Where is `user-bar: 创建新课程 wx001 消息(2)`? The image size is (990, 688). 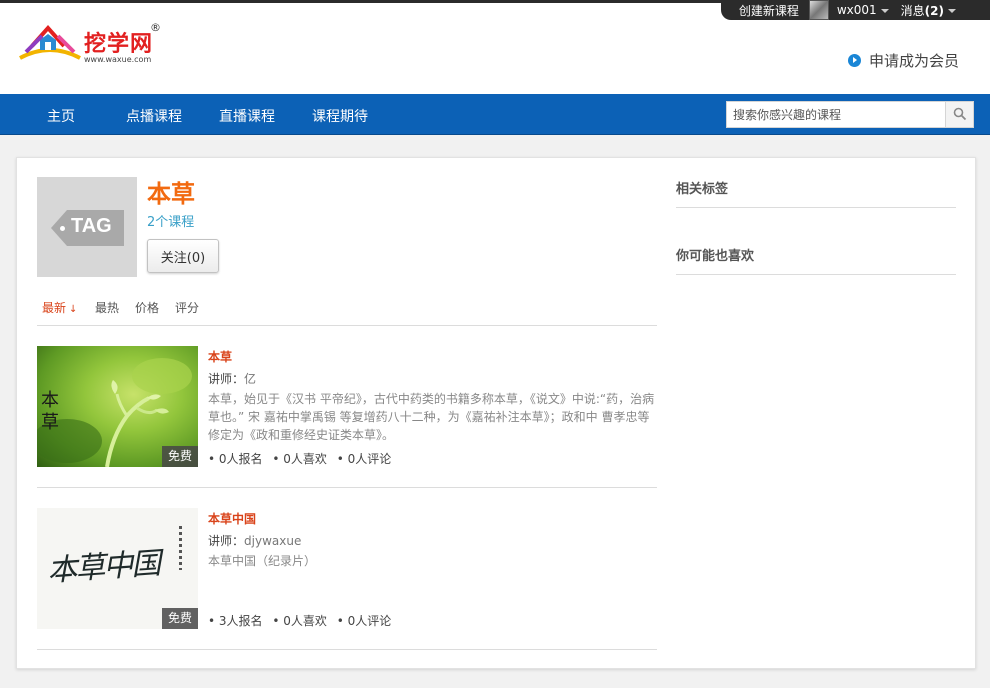
user-bar: 创建新课程 wx001 消息(2) is located at coordinates (855, 10).